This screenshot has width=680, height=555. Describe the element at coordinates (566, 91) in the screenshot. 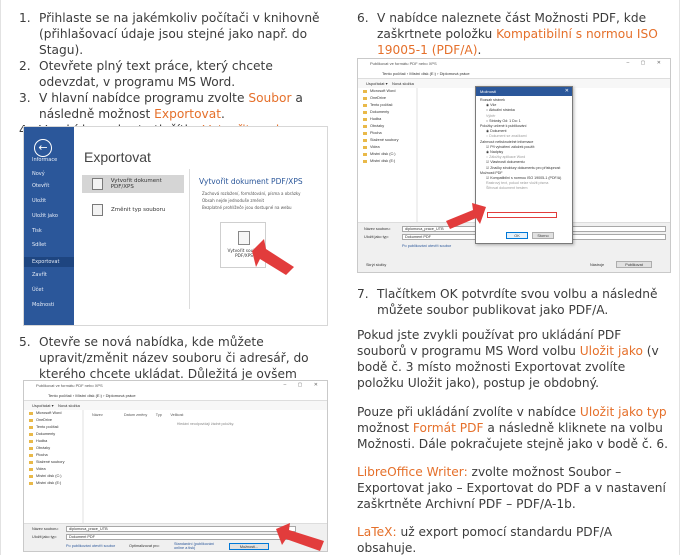

I see `close-icon: ✕` at that location.